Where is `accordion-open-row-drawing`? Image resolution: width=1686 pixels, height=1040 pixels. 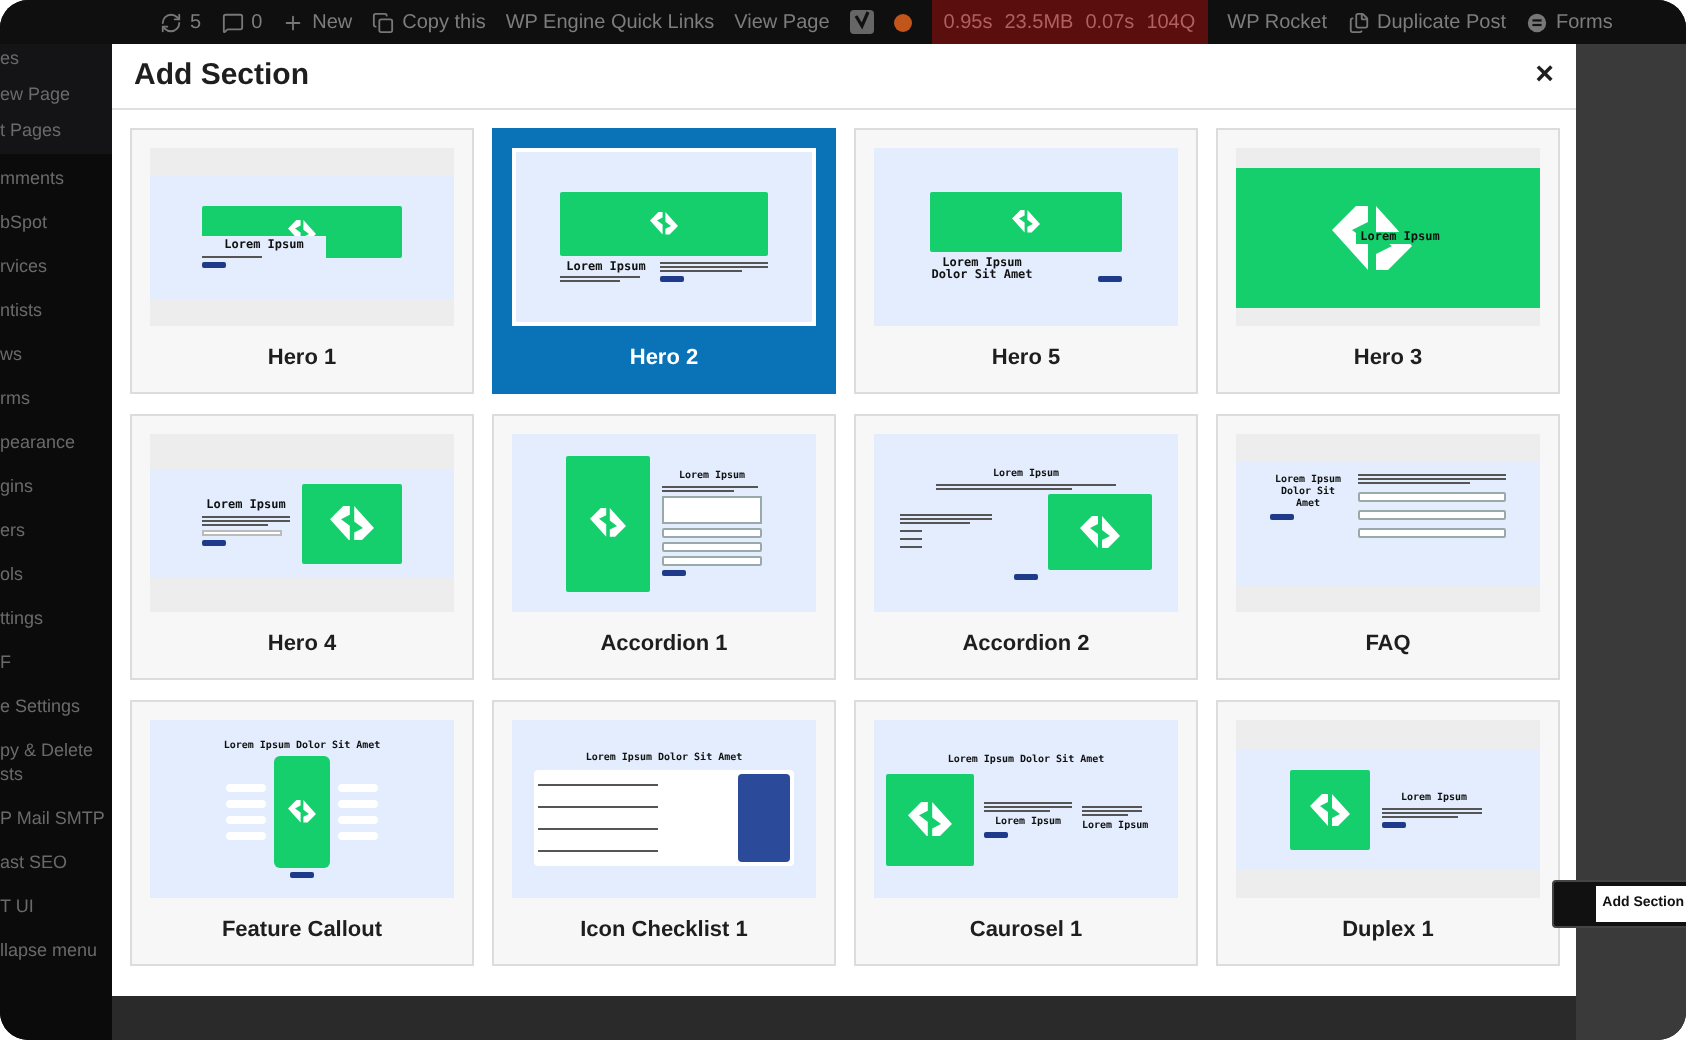 accordion-open-row-drawing is located at coordinates (712, 510).